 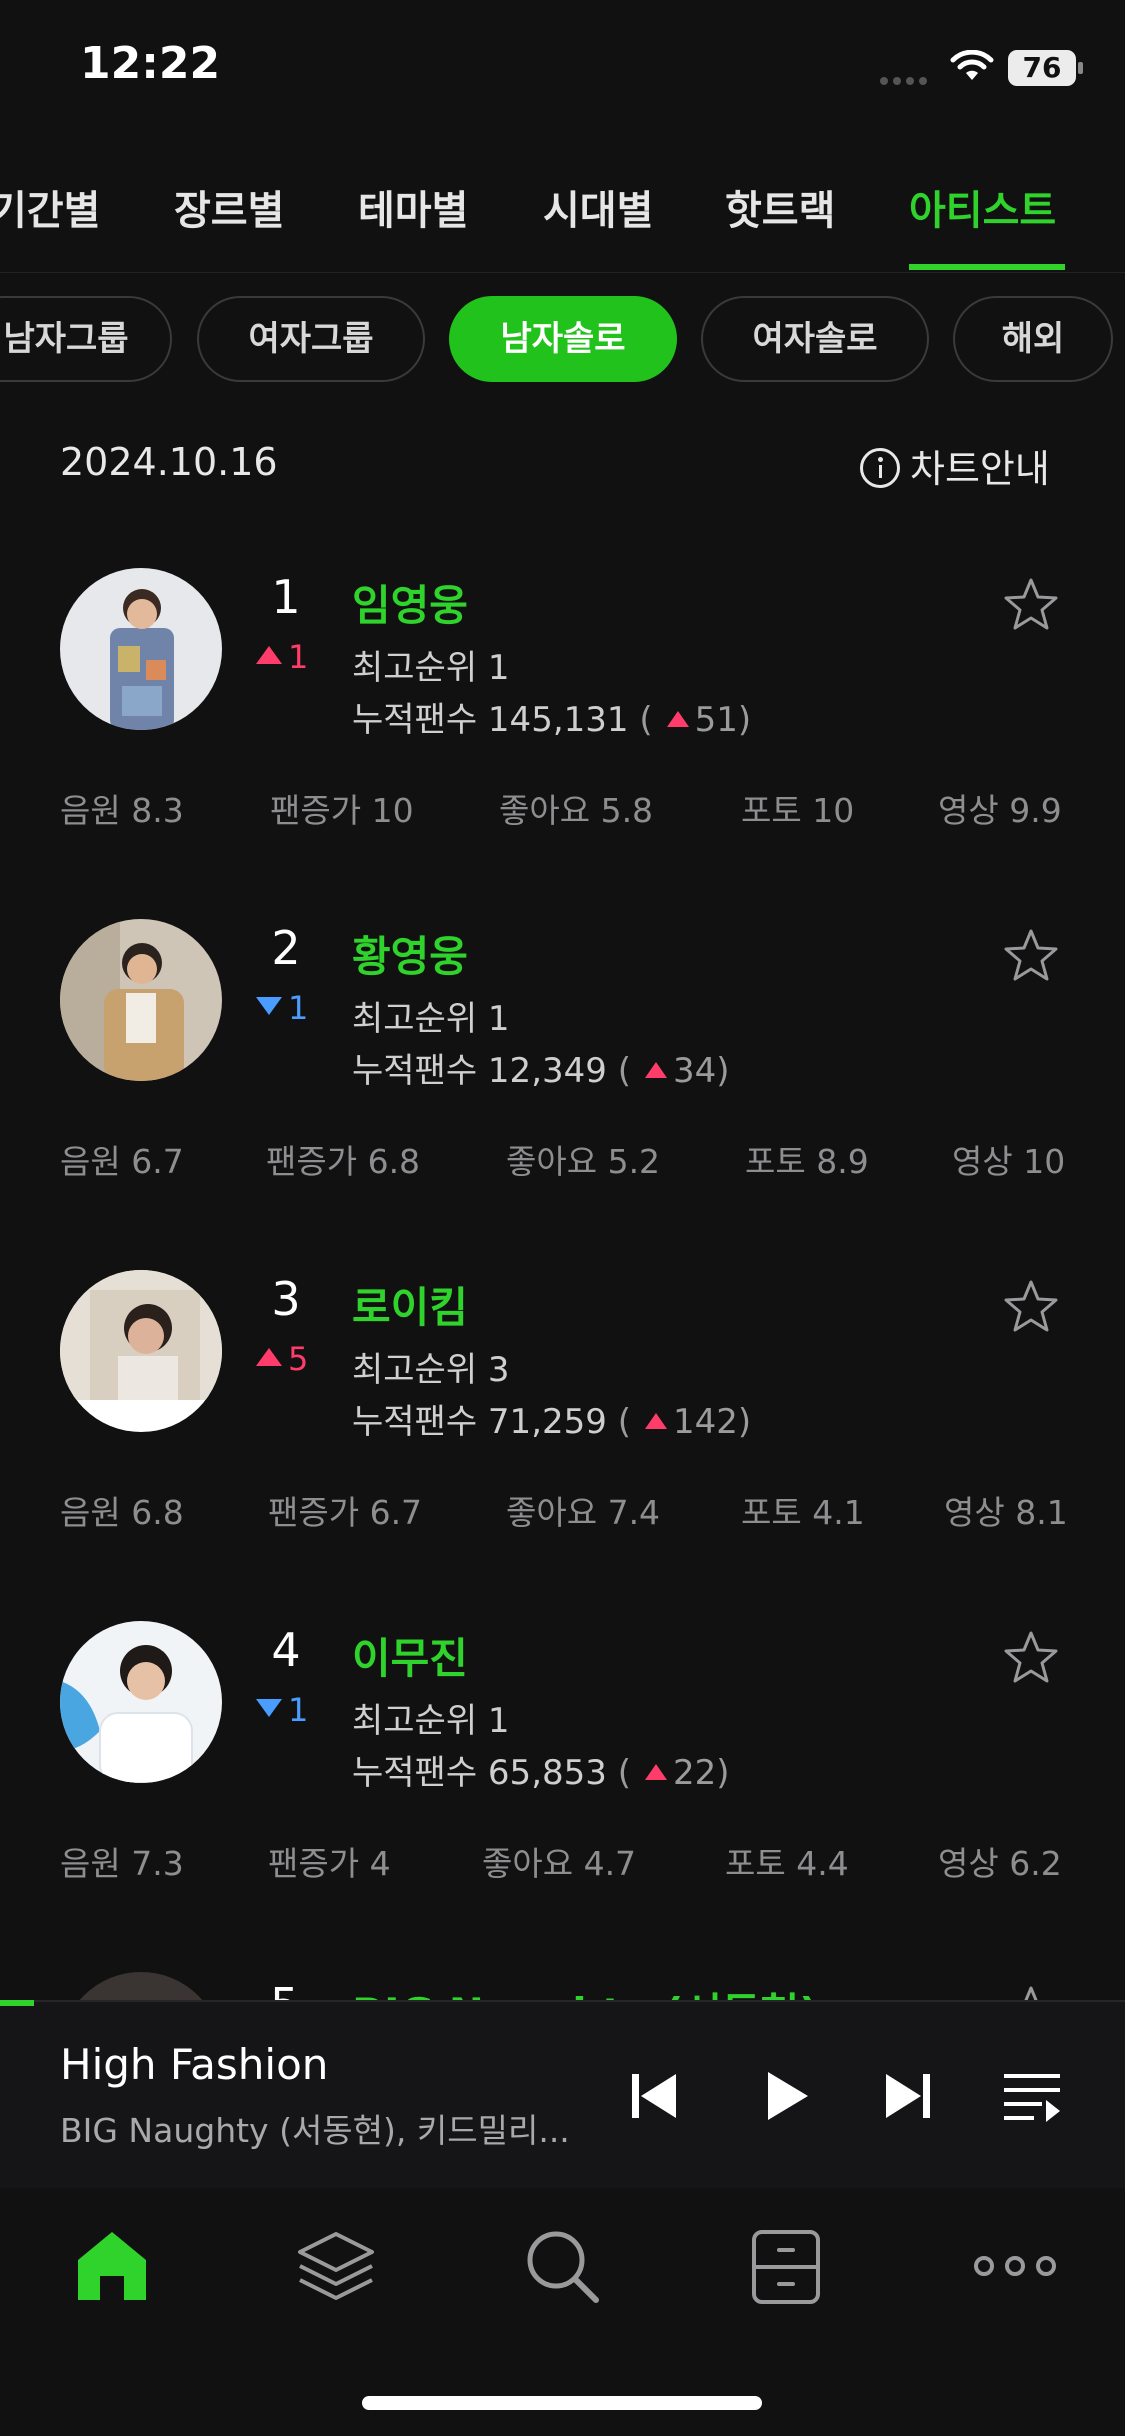 What do you see at coordinates (1000, 810) in the screenshot?
I see `stat-video: 영상 9.9` at bounding box center [1000, 810].